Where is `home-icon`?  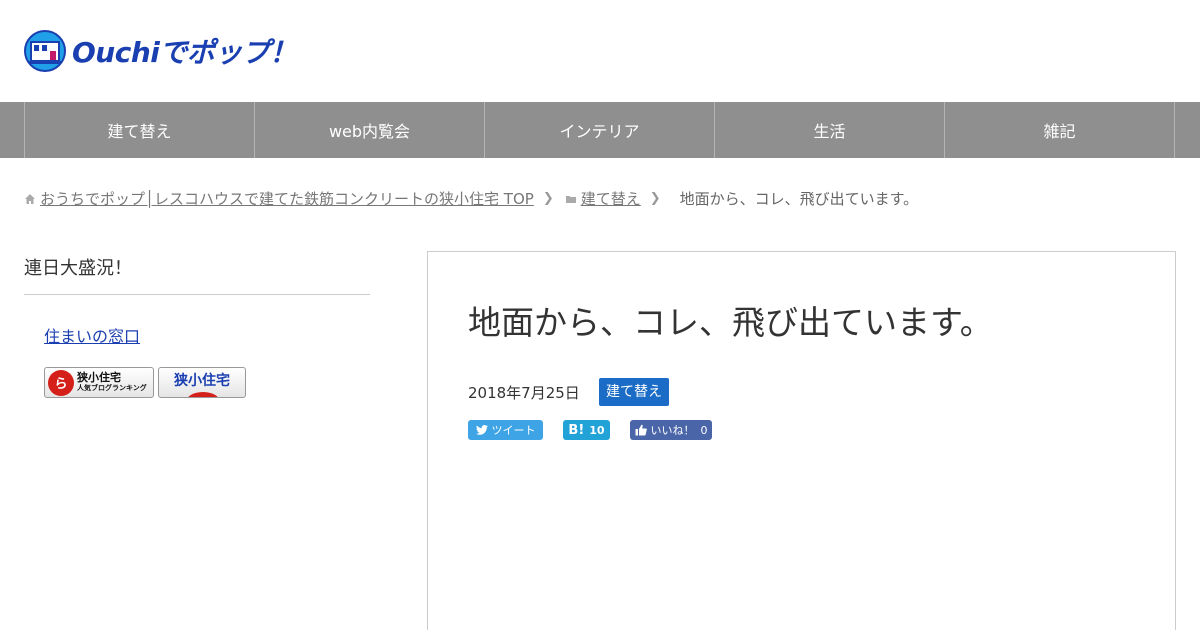
home-icon is located at coordinates (30, 198).